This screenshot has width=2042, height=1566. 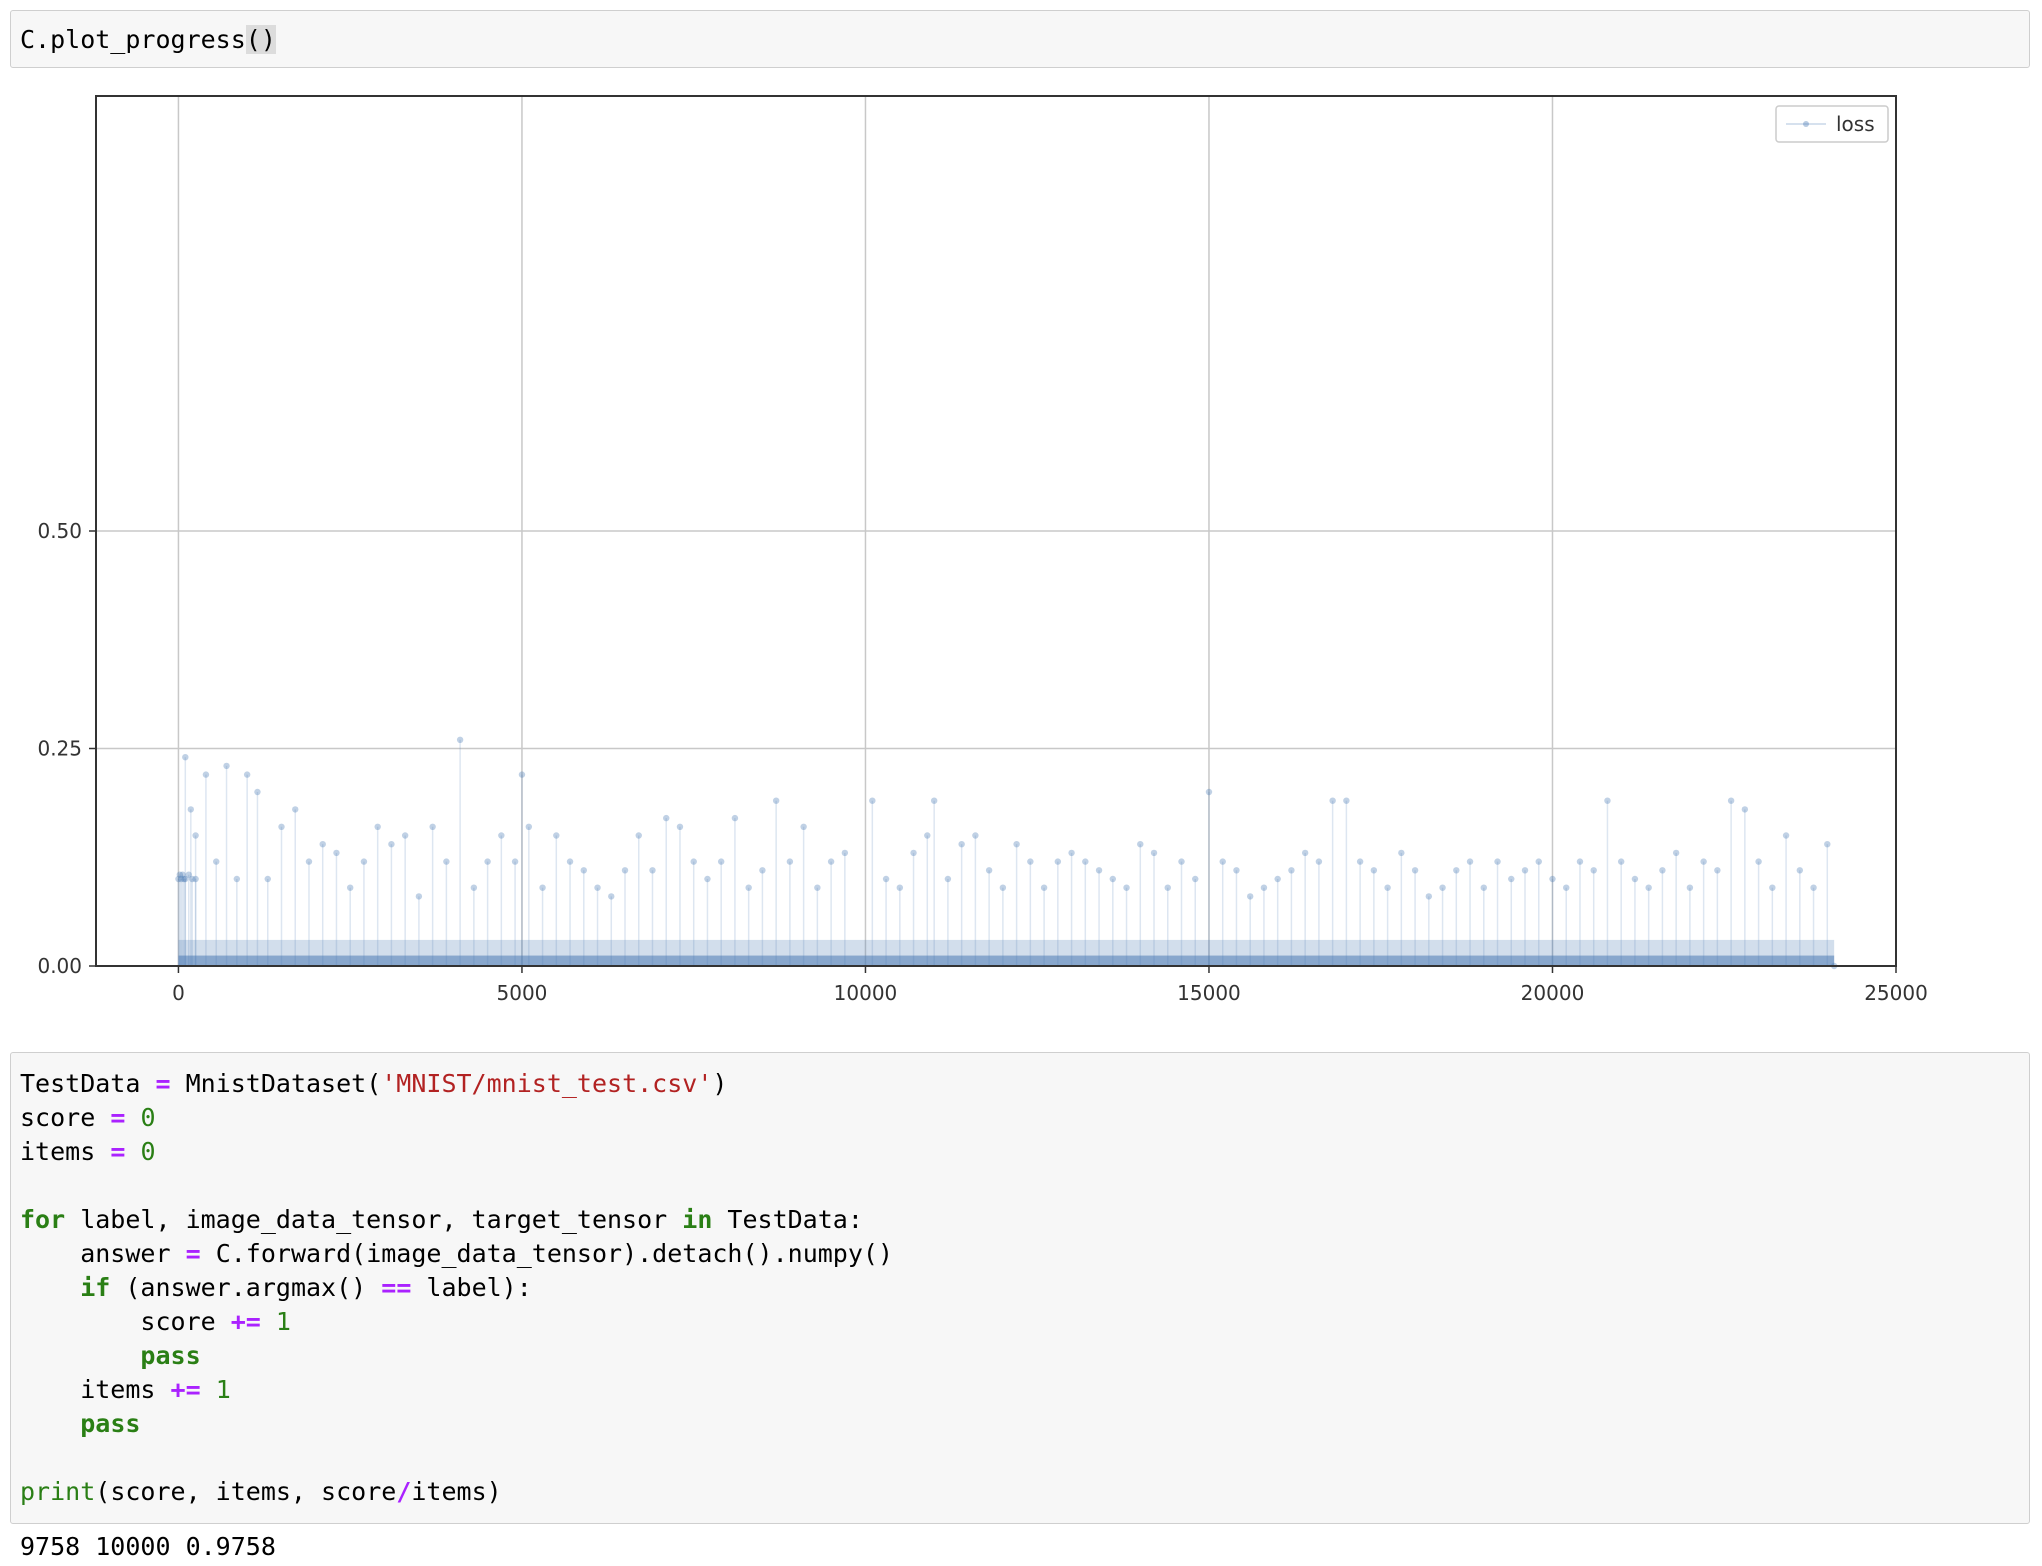 What do you see at coordinates (471, 1287) in the screenshot?
I see `code-token: label):` at bounding box center [471, 1287].